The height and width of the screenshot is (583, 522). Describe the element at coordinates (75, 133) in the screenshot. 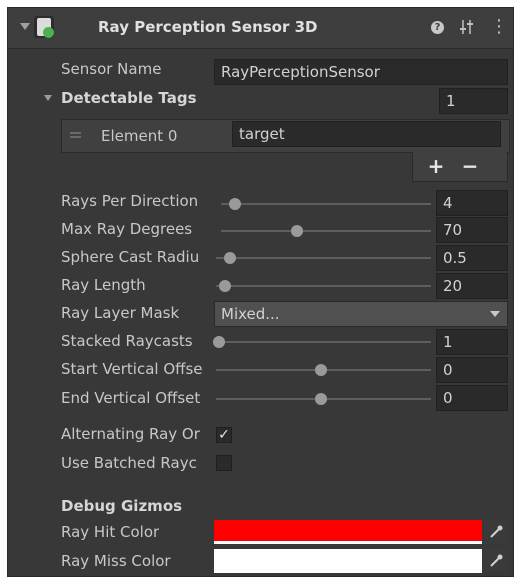

I see `drag-handle-icon` at that location.